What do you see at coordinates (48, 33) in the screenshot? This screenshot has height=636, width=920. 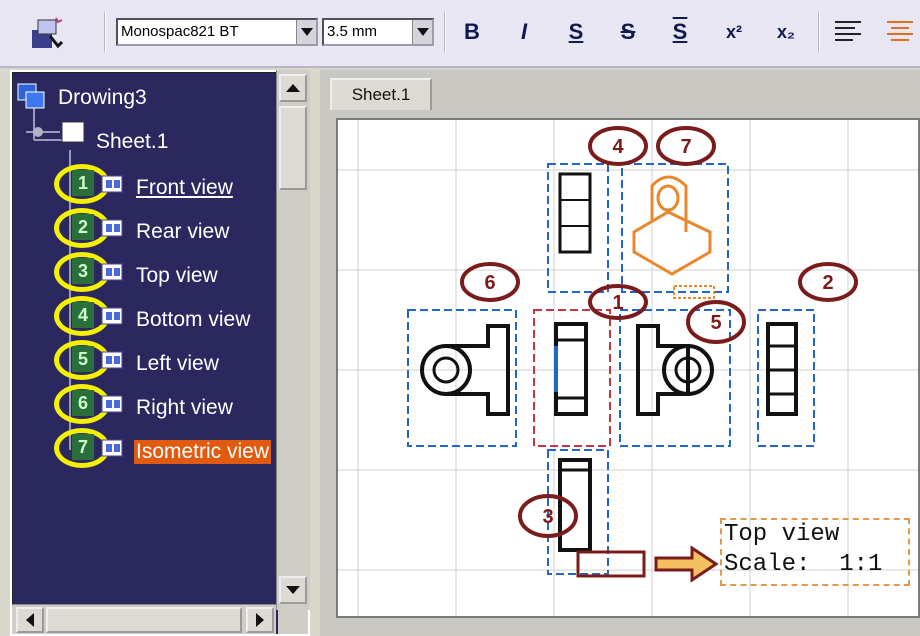 I see `text-properties-icon` at bounding box center [48, 33].